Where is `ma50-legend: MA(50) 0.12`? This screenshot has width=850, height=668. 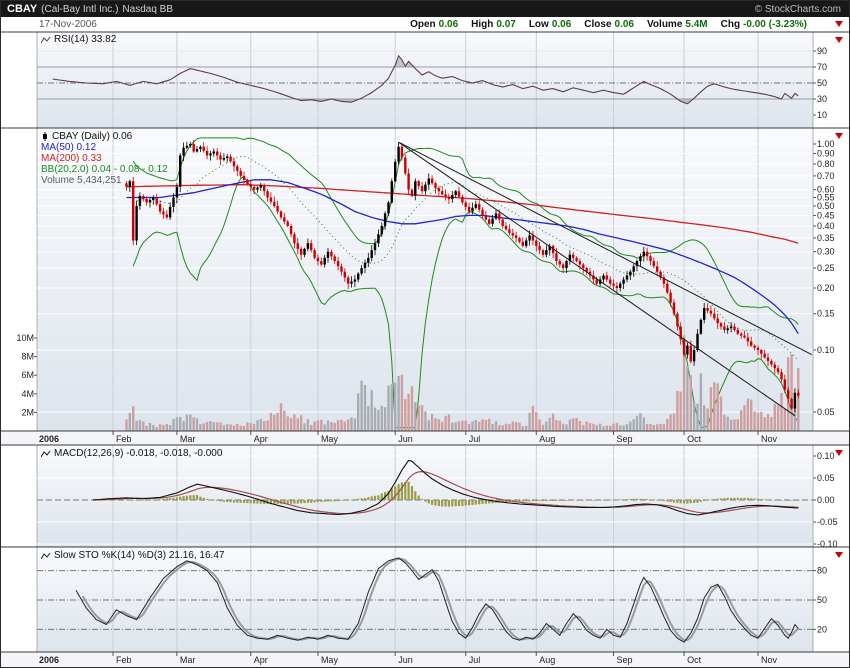 ma50-legend: MA(50) 0.12 is located at coordinates (68, 147).